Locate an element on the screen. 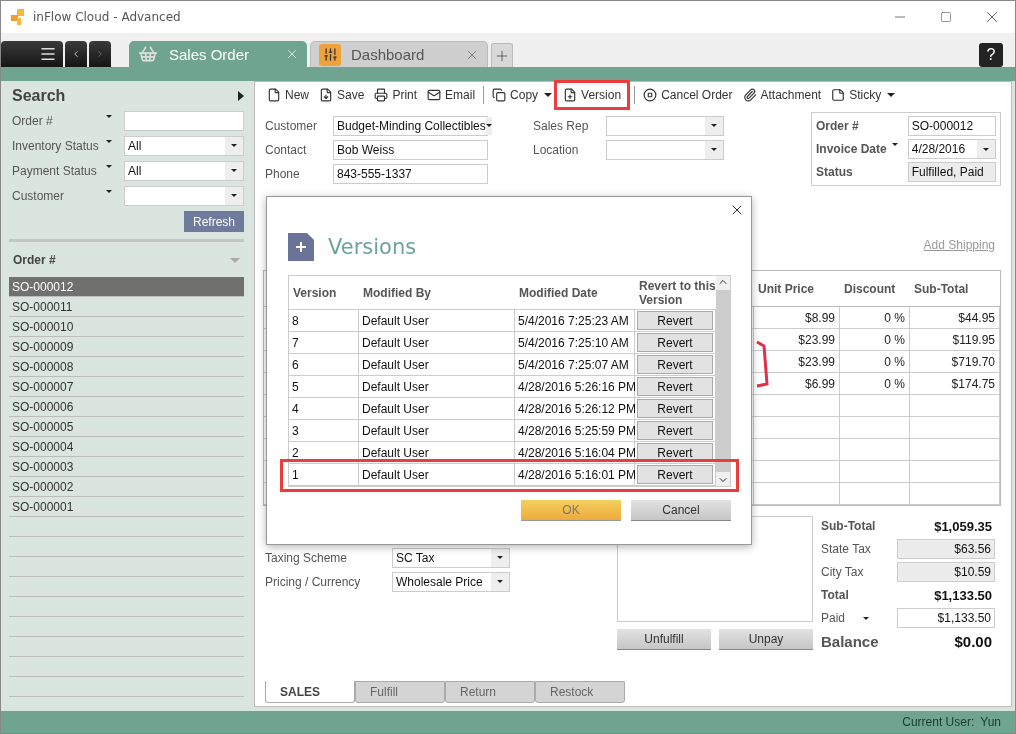 This screenshot has width=1016, height=734. filter-input is located at coordinates (184, 120).